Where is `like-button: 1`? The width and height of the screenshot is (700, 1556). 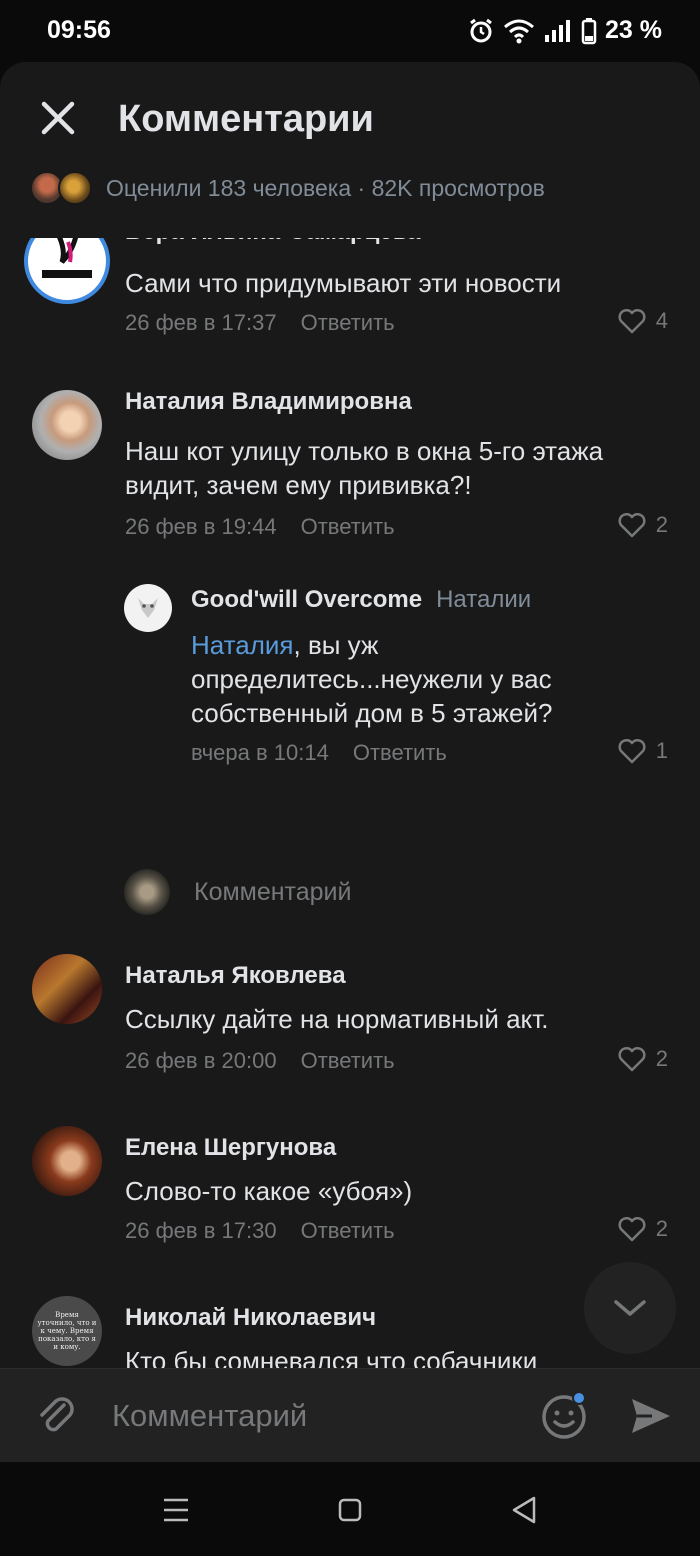 like-button: 1 is located at coordinates (643, 751).